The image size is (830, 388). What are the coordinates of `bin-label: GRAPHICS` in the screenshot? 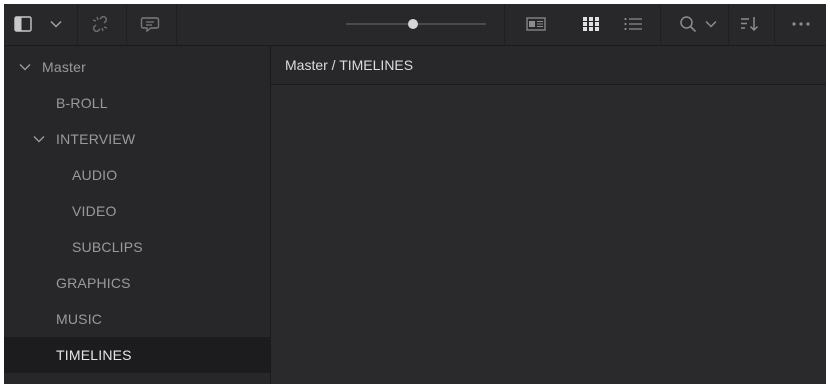 It's located at (93, 283).